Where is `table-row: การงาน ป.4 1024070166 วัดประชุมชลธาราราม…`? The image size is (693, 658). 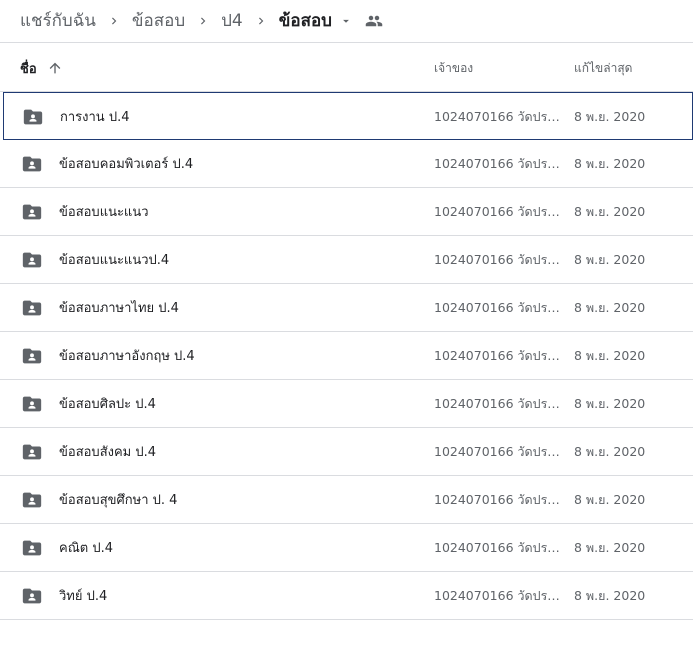
table-row: การงาน ป.4 1024070166 วัดประชุมชลธาราราม… is located at coordinates (348, 116).